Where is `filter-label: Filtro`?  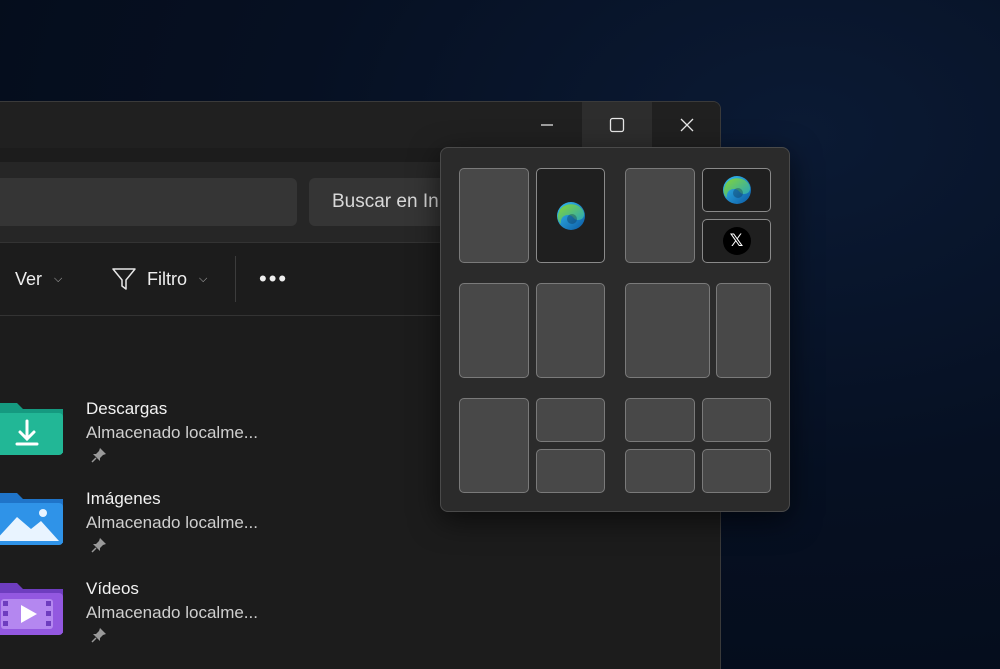 filter-label: Filtro is located at coordinates (167, 278).